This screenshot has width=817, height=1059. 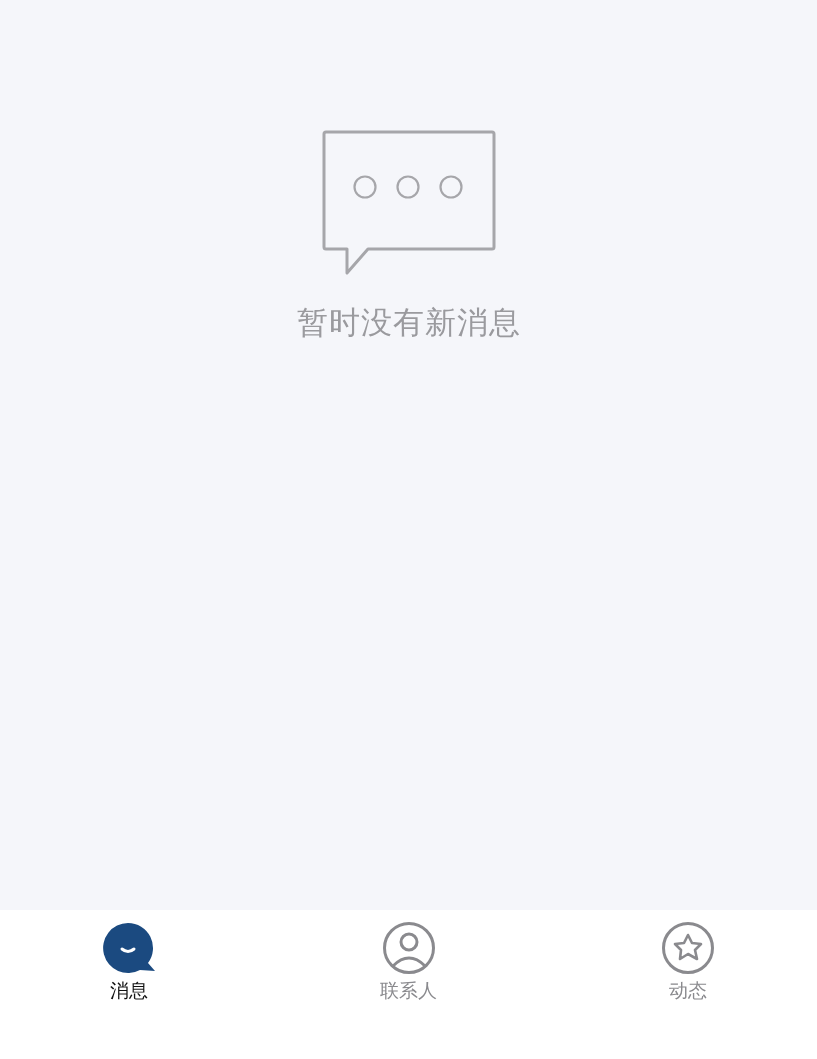 What do you see at coordinates (129, 984) in the screenshot?
I see `nav-tab: 消息` at bounding box center [129, 984].